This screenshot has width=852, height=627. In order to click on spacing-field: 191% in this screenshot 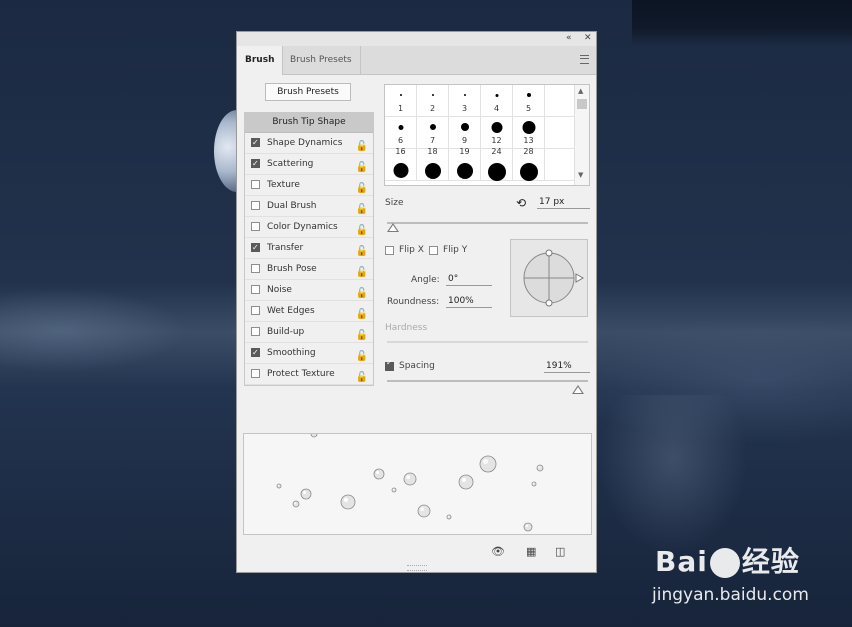, I will do `click(567, 366)`.